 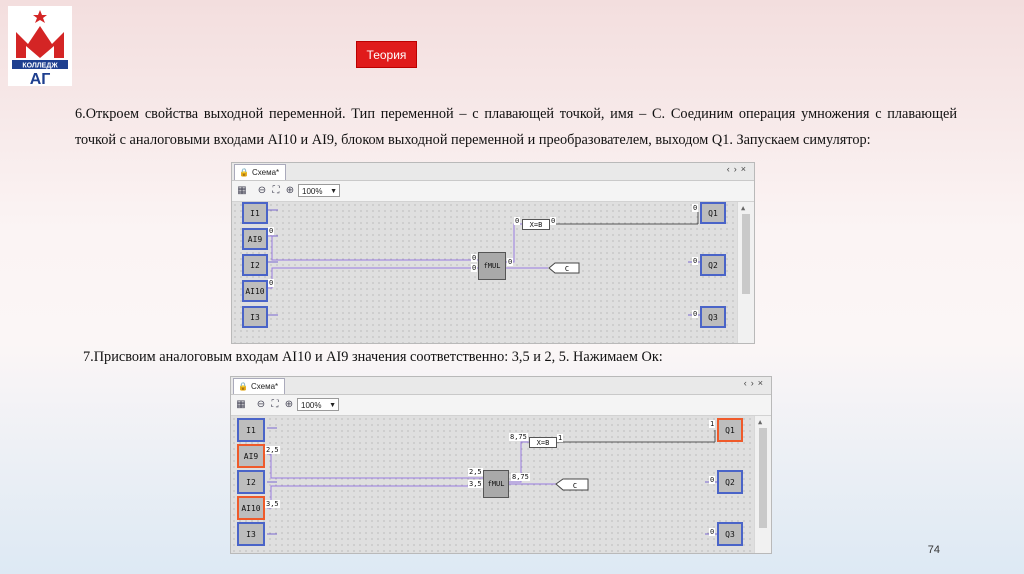 I want to click on fmul-in2: 0, so click(x=474, y=268).